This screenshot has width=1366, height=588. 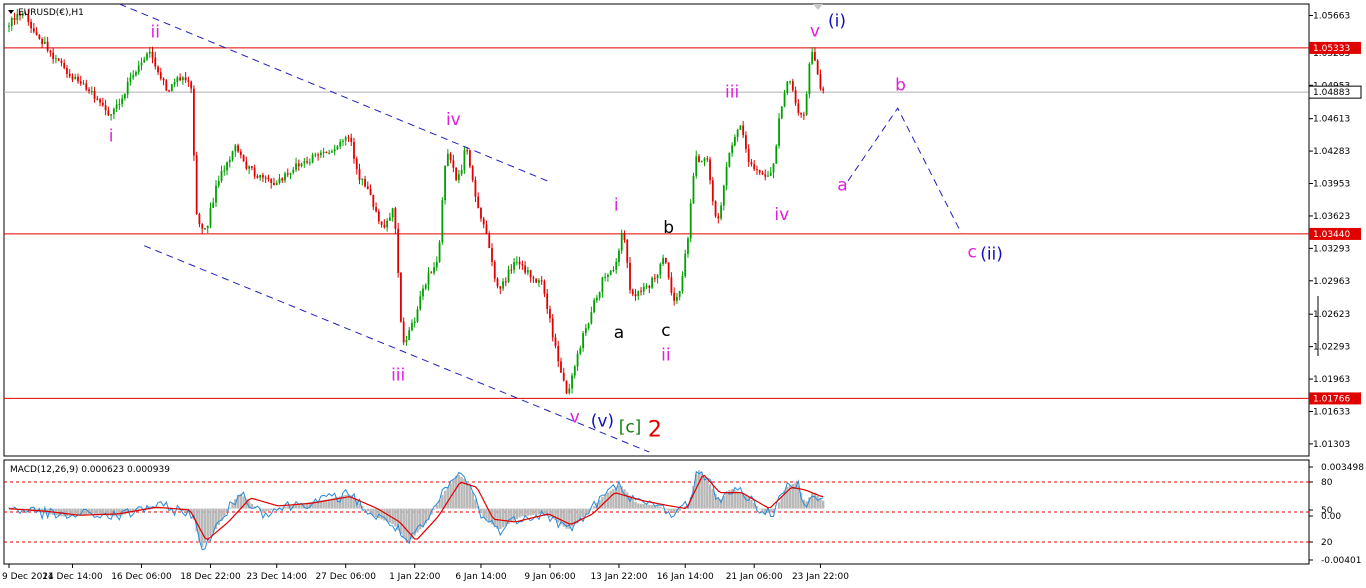 I want to click on wave-label: i, so click(x=616, y=205).